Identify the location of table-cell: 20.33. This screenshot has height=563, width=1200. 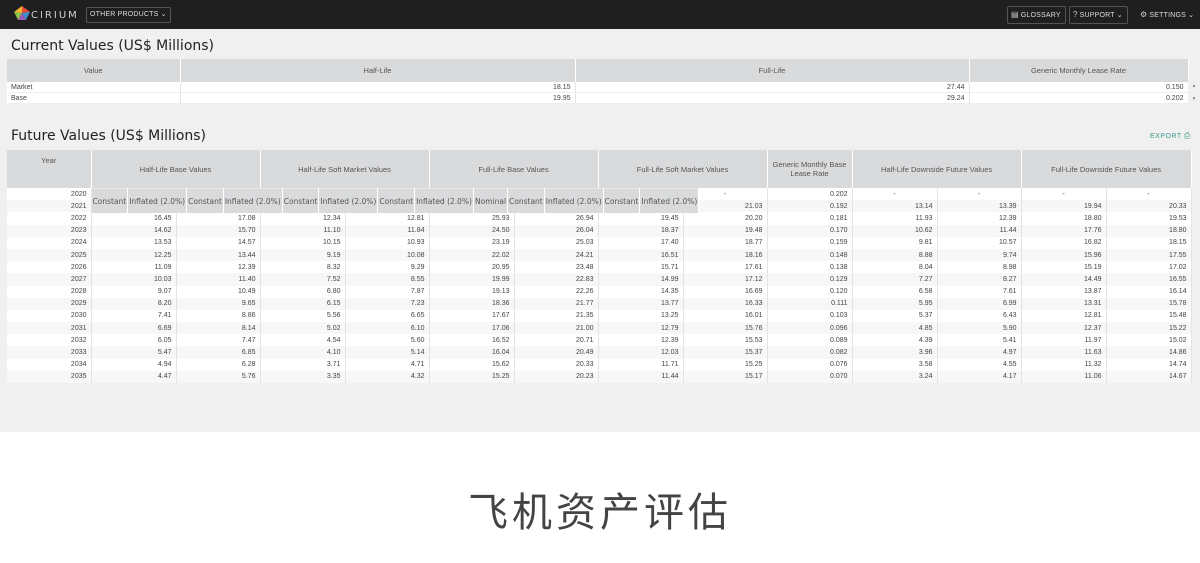
(556, 364).